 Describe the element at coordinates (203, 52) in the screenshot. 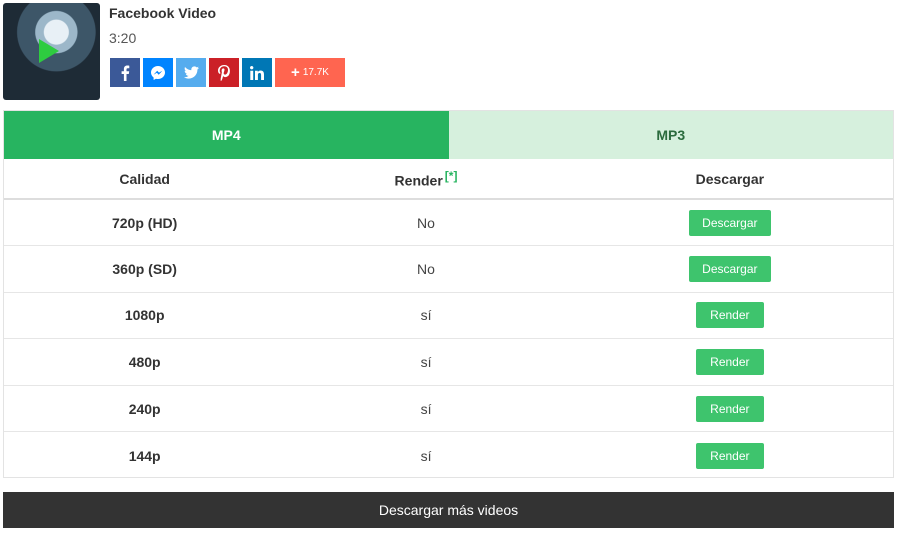

I see `video-header: Facebook Video 3:20 + 17.7K` at that location.